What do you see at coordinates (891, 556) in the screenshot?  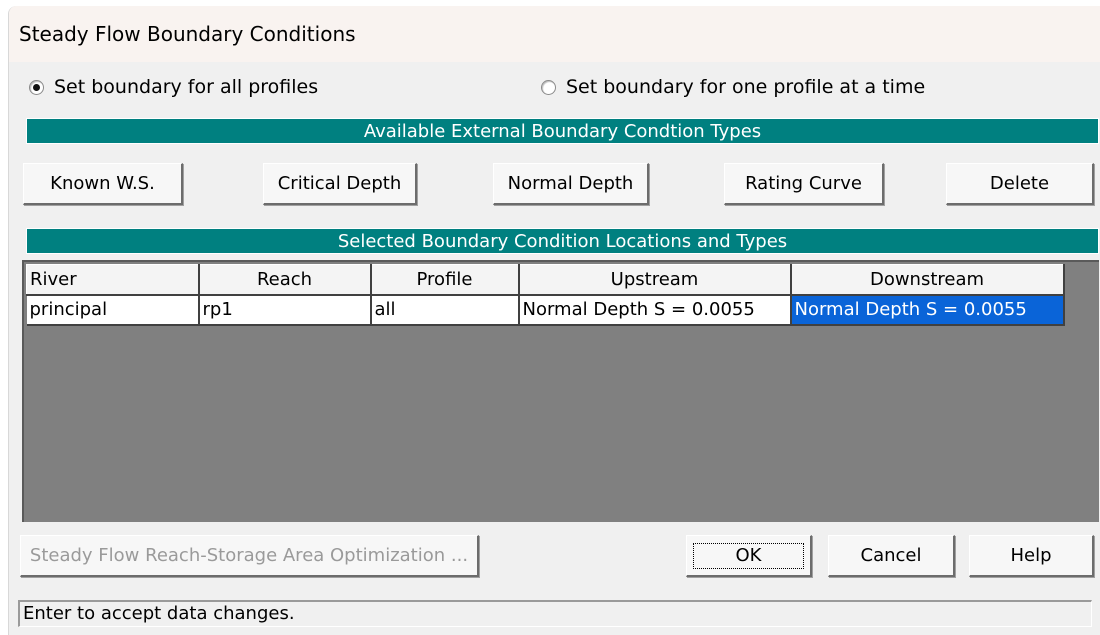 I see `cancel-button: Cancel` at bounding box center [891, 556].